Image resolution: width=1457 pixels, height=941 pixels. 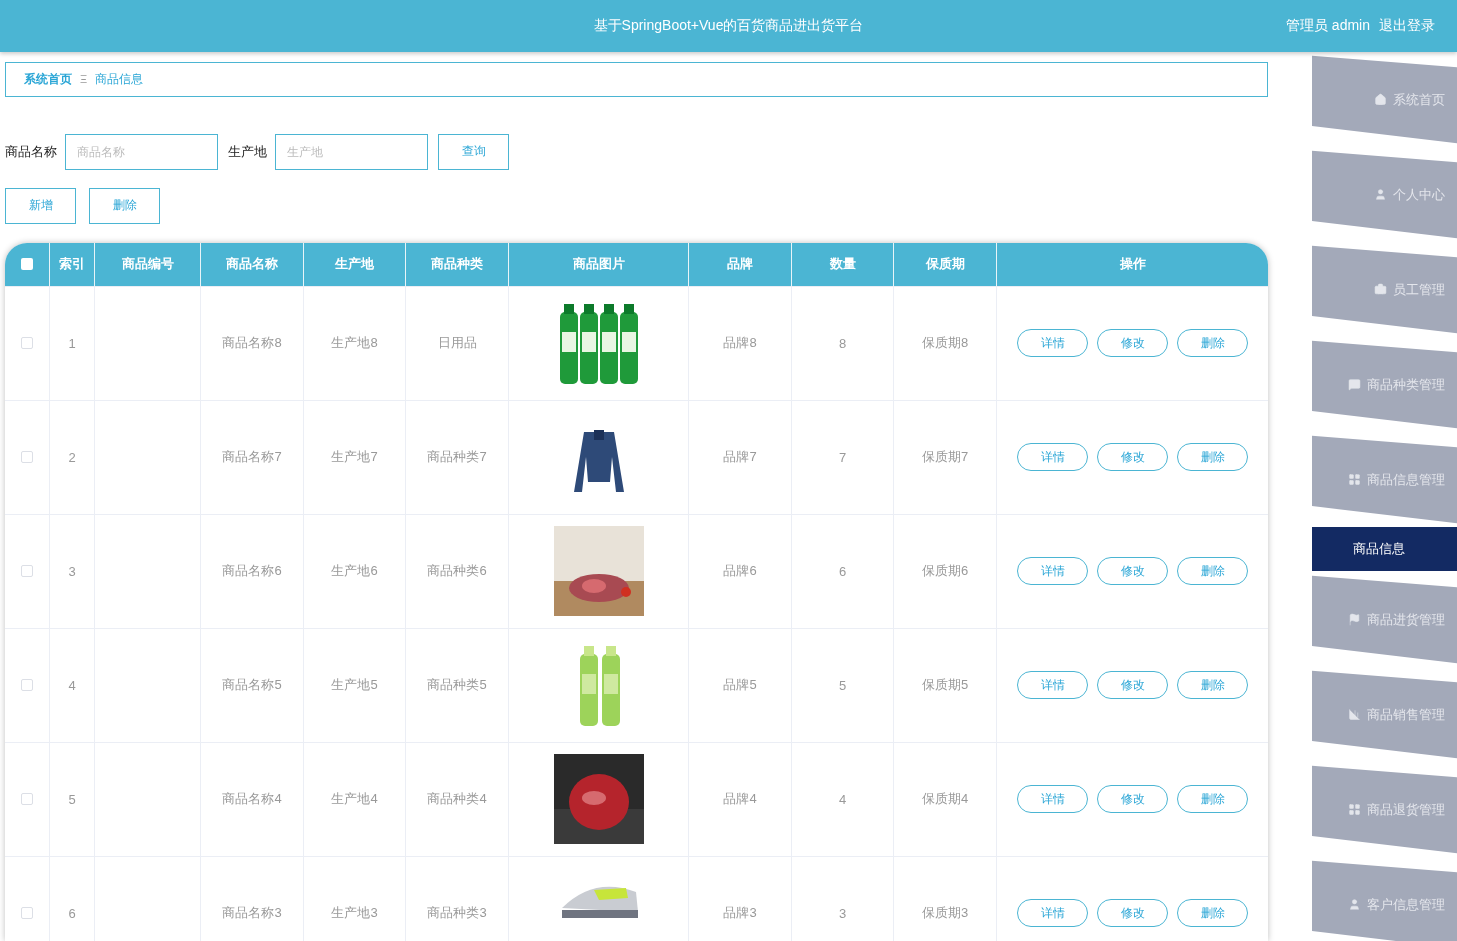 What do you see at coordinates (473, 151) in the screenshot?
I see `search-button: 查询` at bounding box center [473, 151].